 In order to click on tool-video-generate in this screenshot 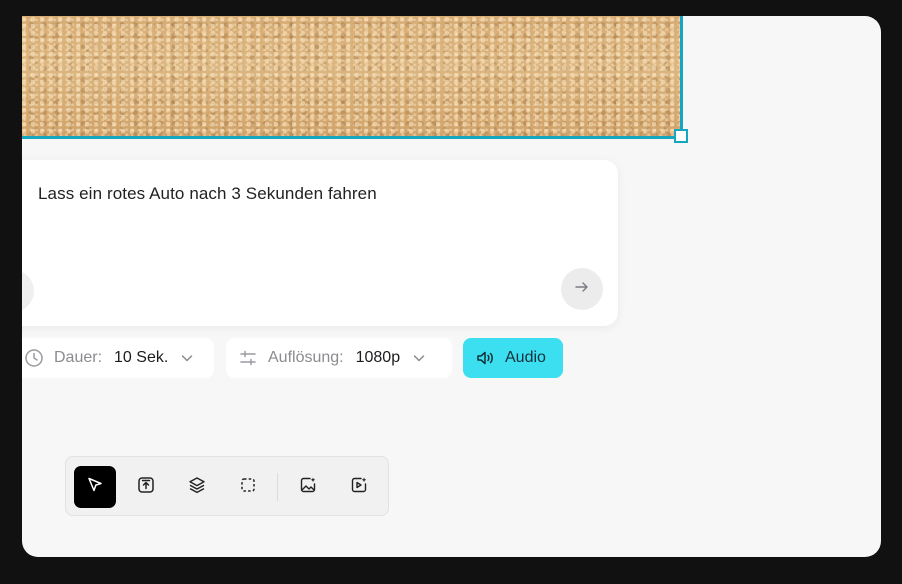, I will do `click(359, 487)`.